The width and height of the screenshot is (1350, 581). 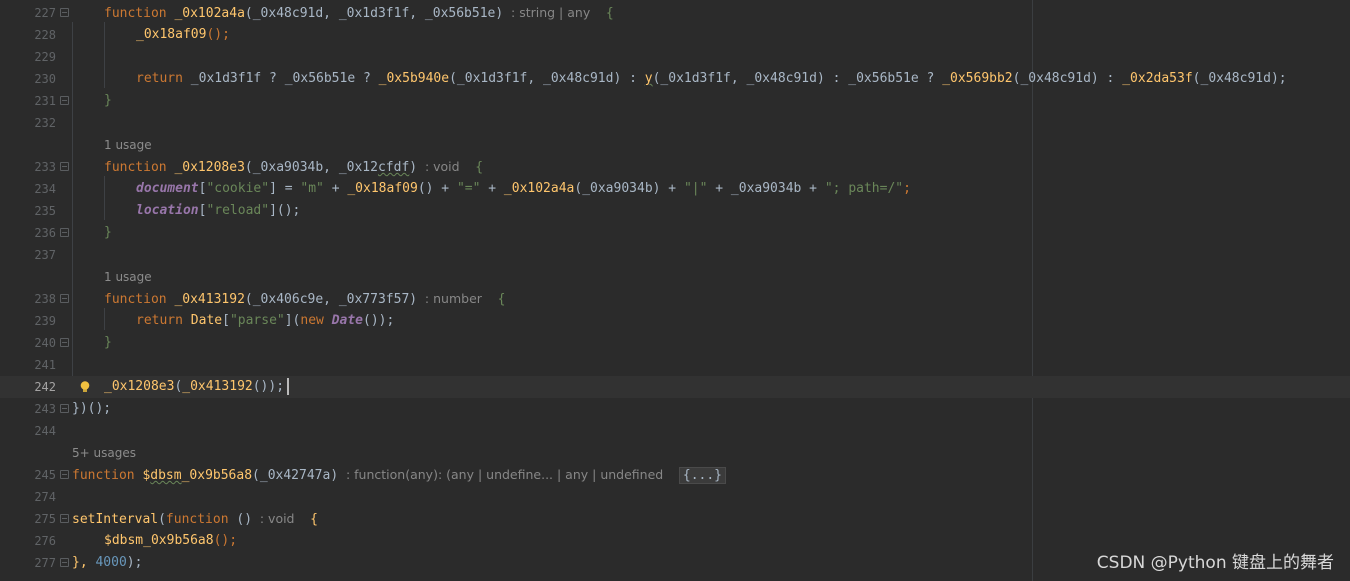 I want to click on function-call: setInterval, so click(x=115, y=519).